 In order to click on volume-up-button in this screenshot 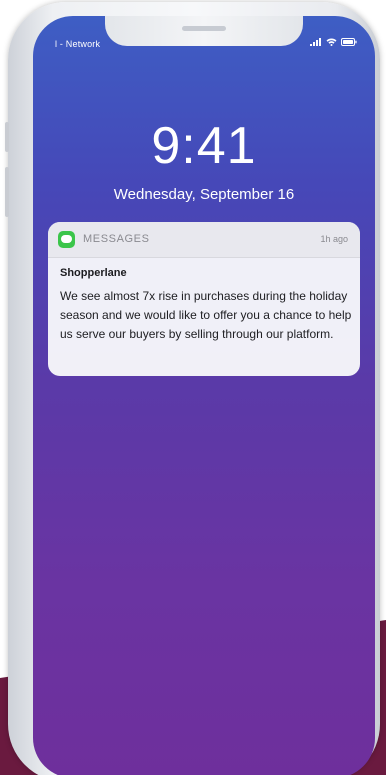, I will do `click(7, 137)`.